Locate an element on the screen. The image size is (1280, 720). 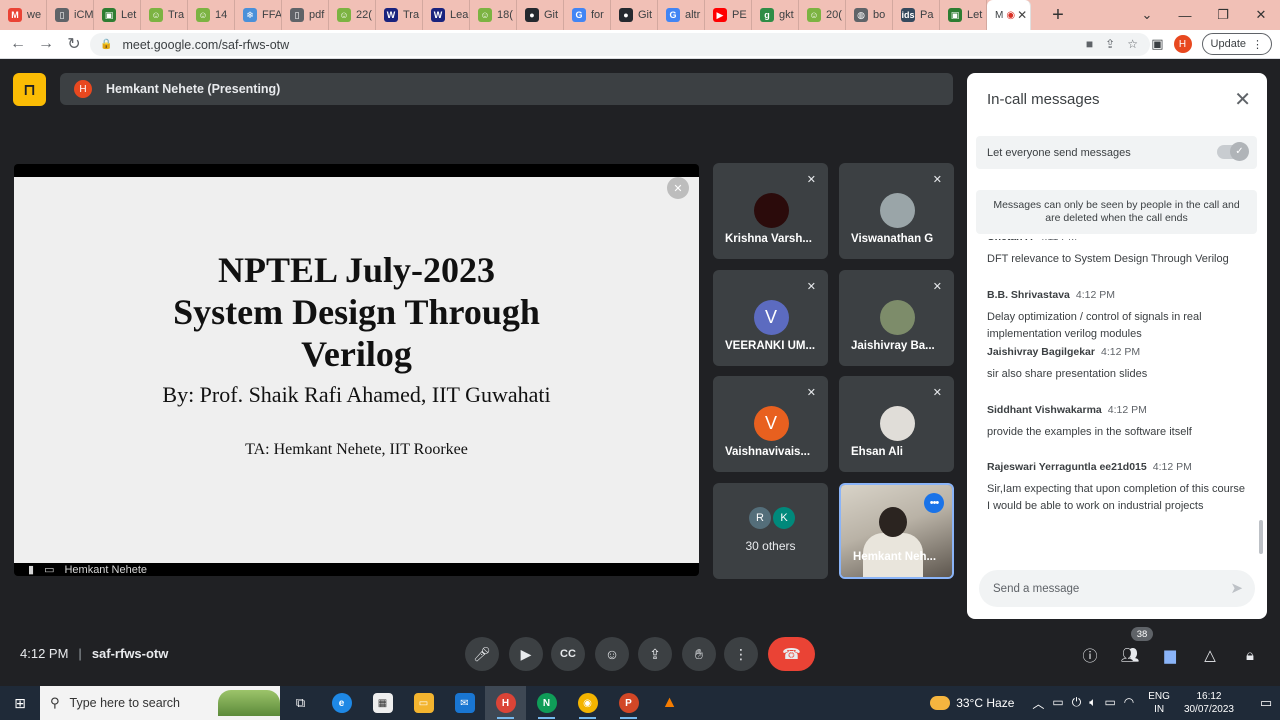
chevron-up-icon: ︿ is located at coordinates (1038, 703).